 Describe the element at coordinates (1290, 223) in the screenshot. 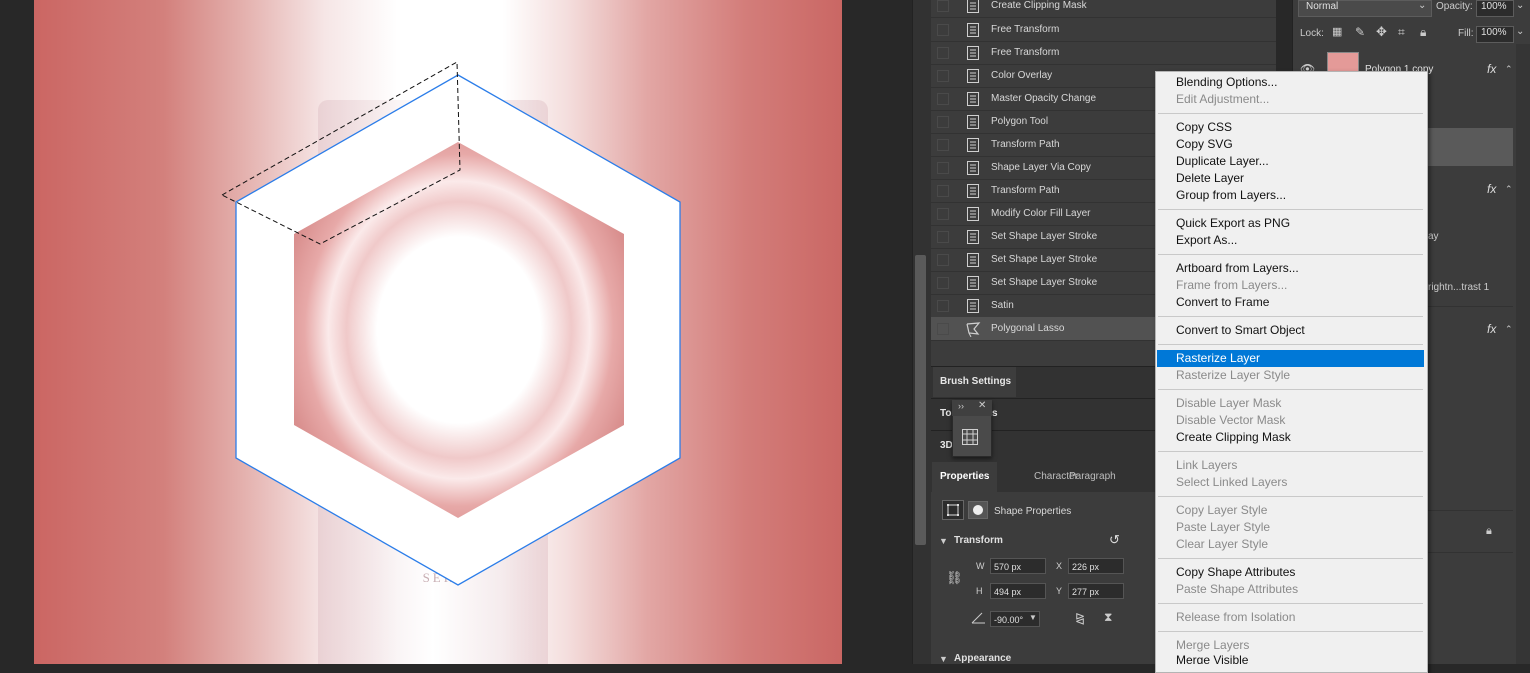

I see `menu-item-quick-export-png: Quick Export as PNG` at that location.